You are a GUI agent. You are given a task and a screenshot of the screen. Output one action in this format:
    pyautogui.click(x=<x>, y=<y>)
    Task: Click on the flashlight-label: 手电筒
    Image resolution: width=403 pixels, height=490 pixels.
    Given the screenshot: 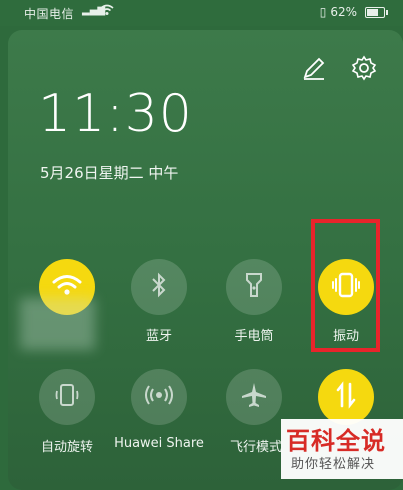 What is the action you would take?
    pyautogui.click(x=254, y=336)
    